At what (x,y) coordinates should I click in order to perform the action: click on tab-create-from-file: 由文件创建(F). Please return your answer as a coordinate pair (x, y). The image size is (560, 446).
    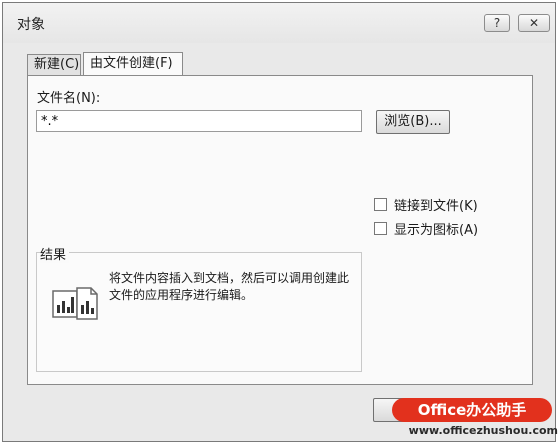
    Looking at the image, I should click on (133, 64).